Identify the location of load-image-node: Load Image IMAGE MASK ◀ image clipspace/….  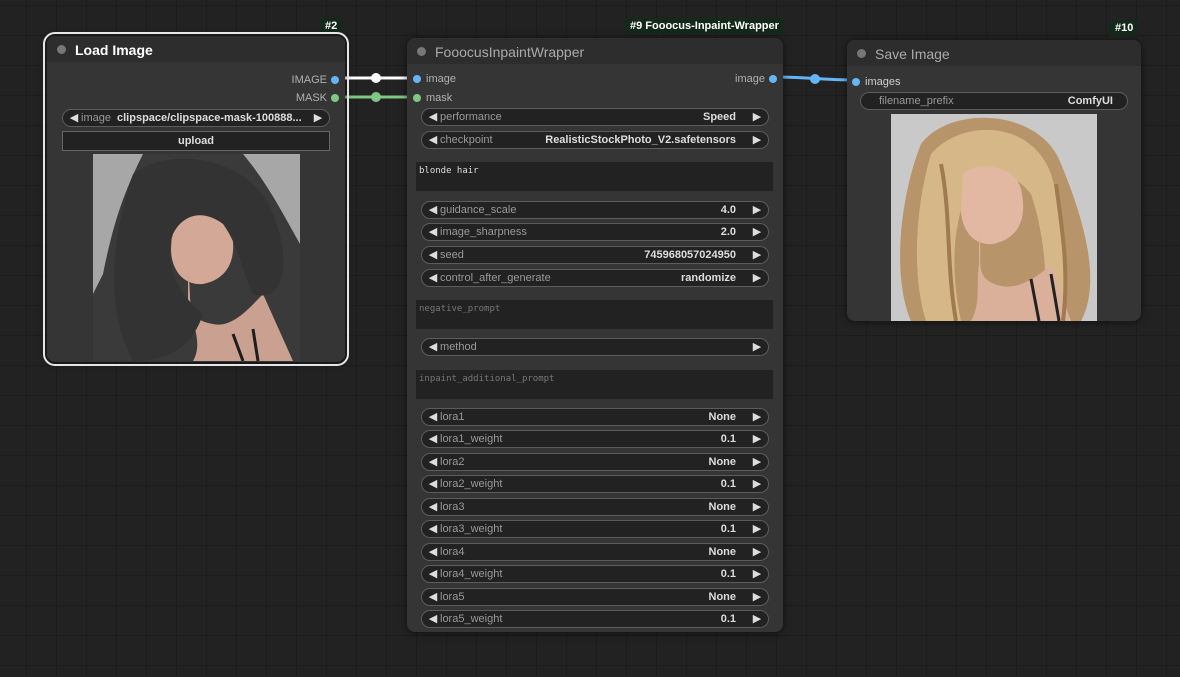
(196, 199).